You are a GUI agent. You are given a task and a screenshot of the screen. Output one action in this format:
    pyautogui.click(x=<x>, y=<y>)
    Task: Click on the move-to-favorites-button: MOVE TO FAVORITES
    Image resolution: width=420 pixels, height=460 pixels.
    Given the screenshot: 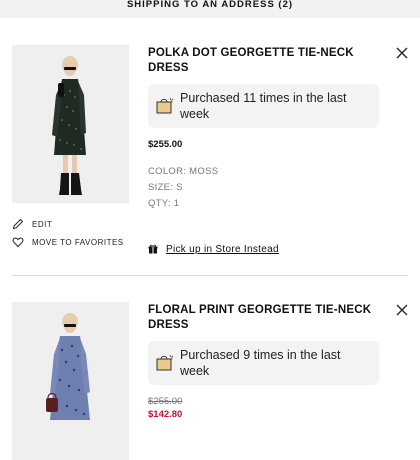 What is the action you would take?
    pyautogui.click(x=68, y=242)
    